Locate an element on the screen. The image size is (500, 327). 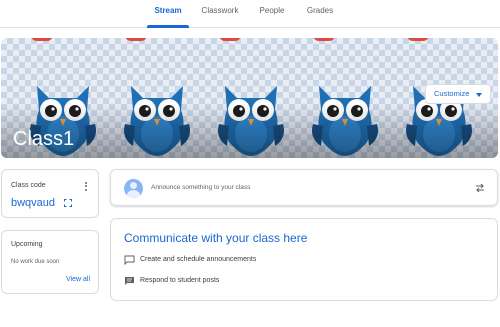
repost-icon is located at coordinates (480, 188).